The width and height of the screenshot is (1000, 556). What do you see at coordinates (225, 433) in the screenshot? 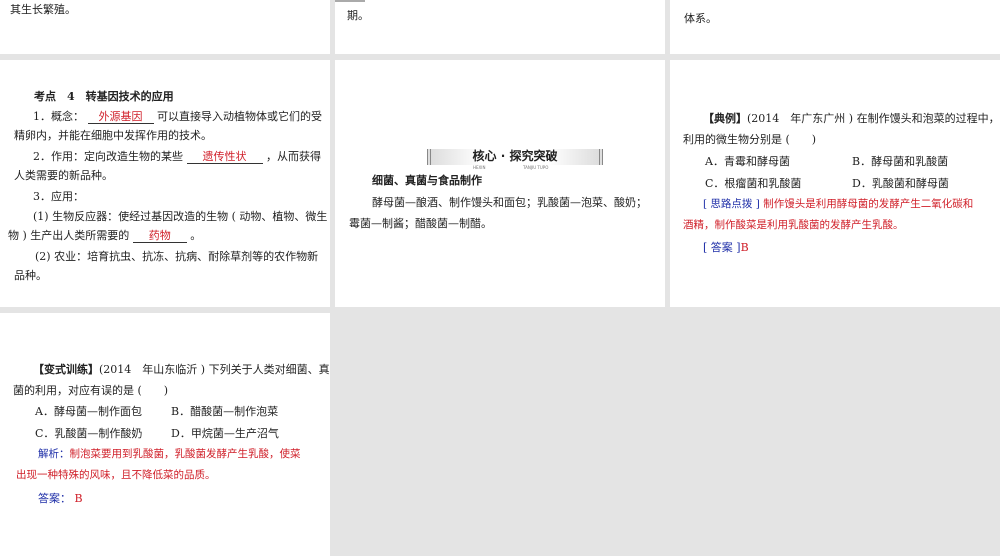
I see `option-d: D．甲烷菌—生产沼气` at bounding box center [225, 433].